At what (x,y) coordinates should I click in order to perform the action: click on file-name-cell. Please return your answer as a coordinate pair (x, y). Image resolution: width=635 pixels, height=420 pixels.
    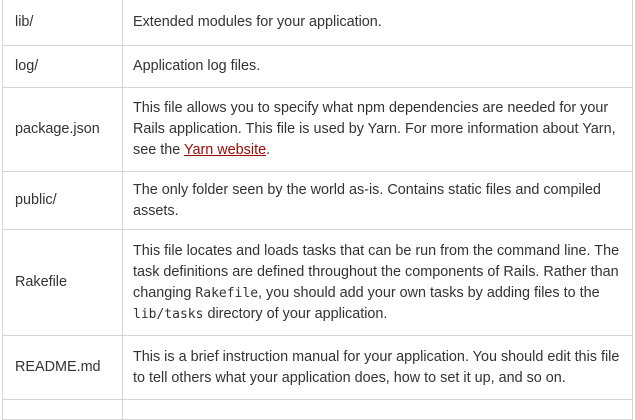
    Looking at the image, I should click on (62, 409).